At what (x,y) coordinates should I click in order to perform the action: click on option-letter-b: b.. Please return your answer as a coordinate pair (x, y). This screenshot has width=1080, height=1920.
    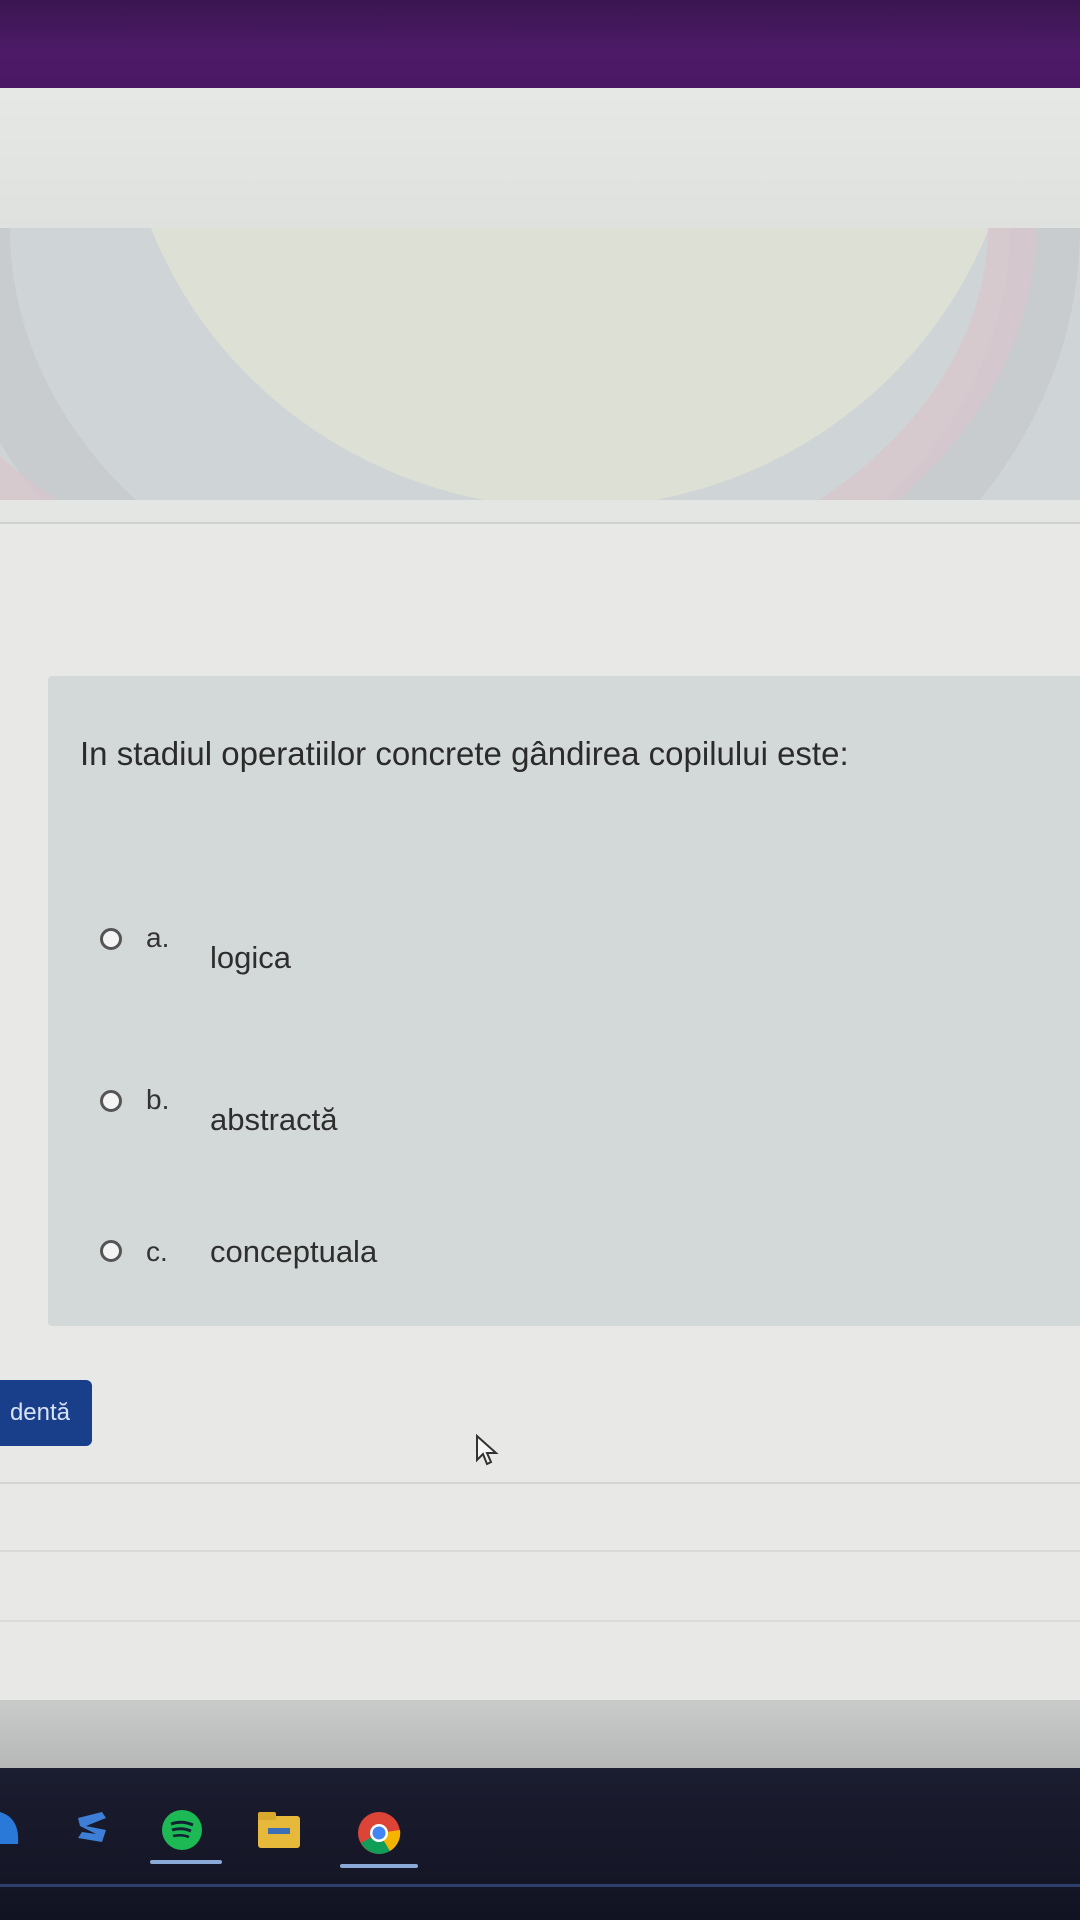
    Looking at the image, I should click on (158, 1099).